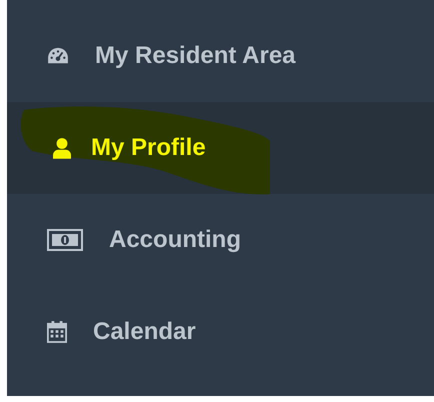  I want to click on gauge-icon, so click(58, 56).